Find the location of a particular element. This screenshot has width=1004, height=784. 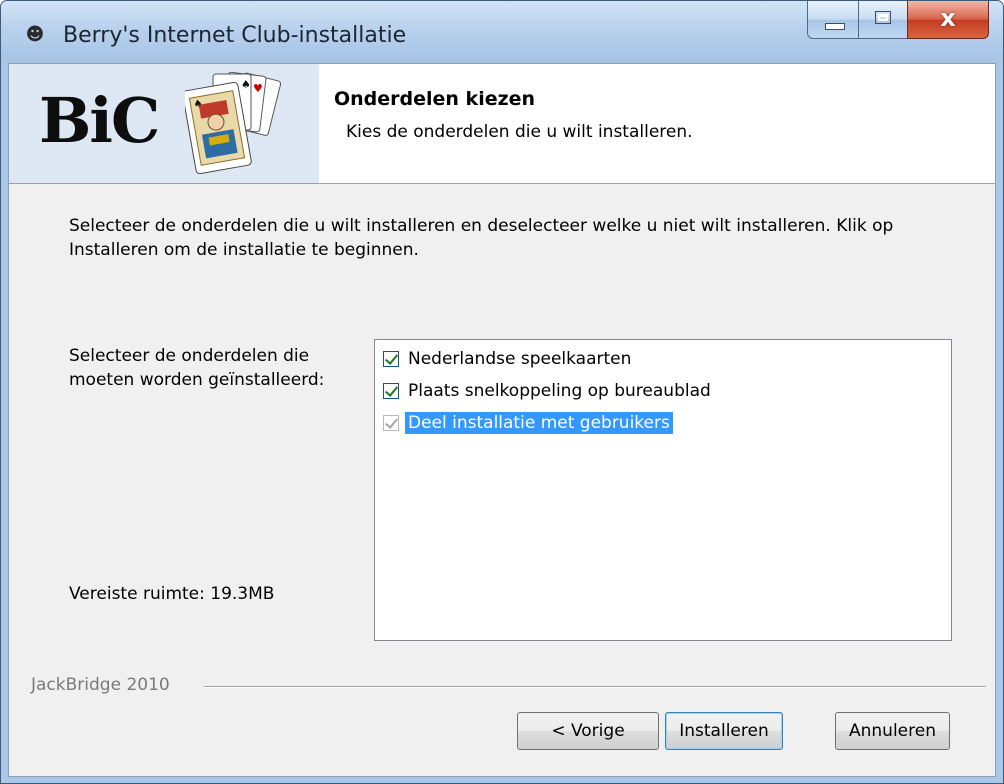

close-icon: x is located at coordinates (948, 18).